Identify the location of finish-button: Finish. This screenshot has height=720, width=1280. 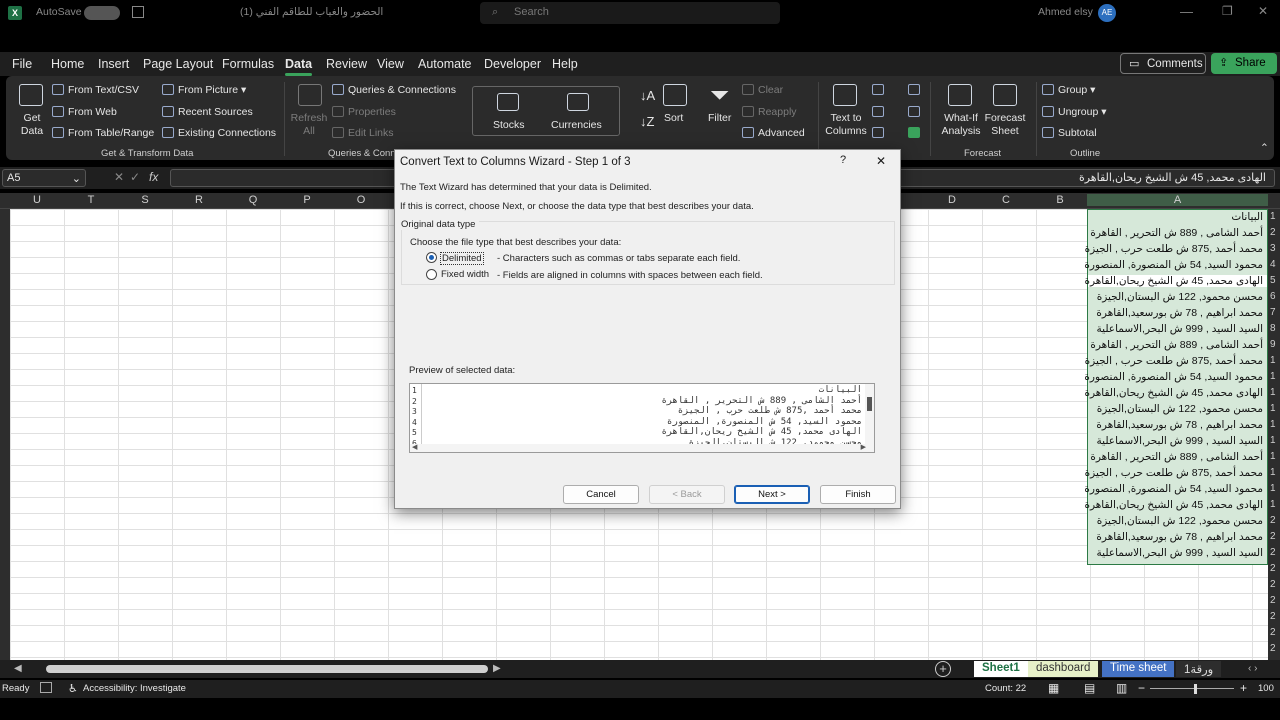
(858, 494).